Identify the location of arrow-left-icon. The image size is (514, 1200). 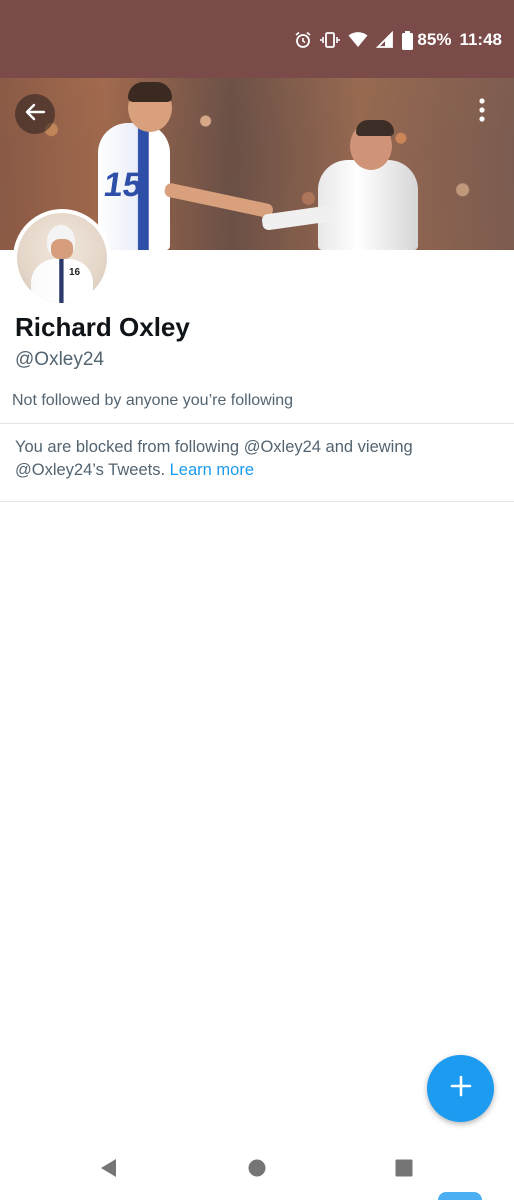
(35, 114).